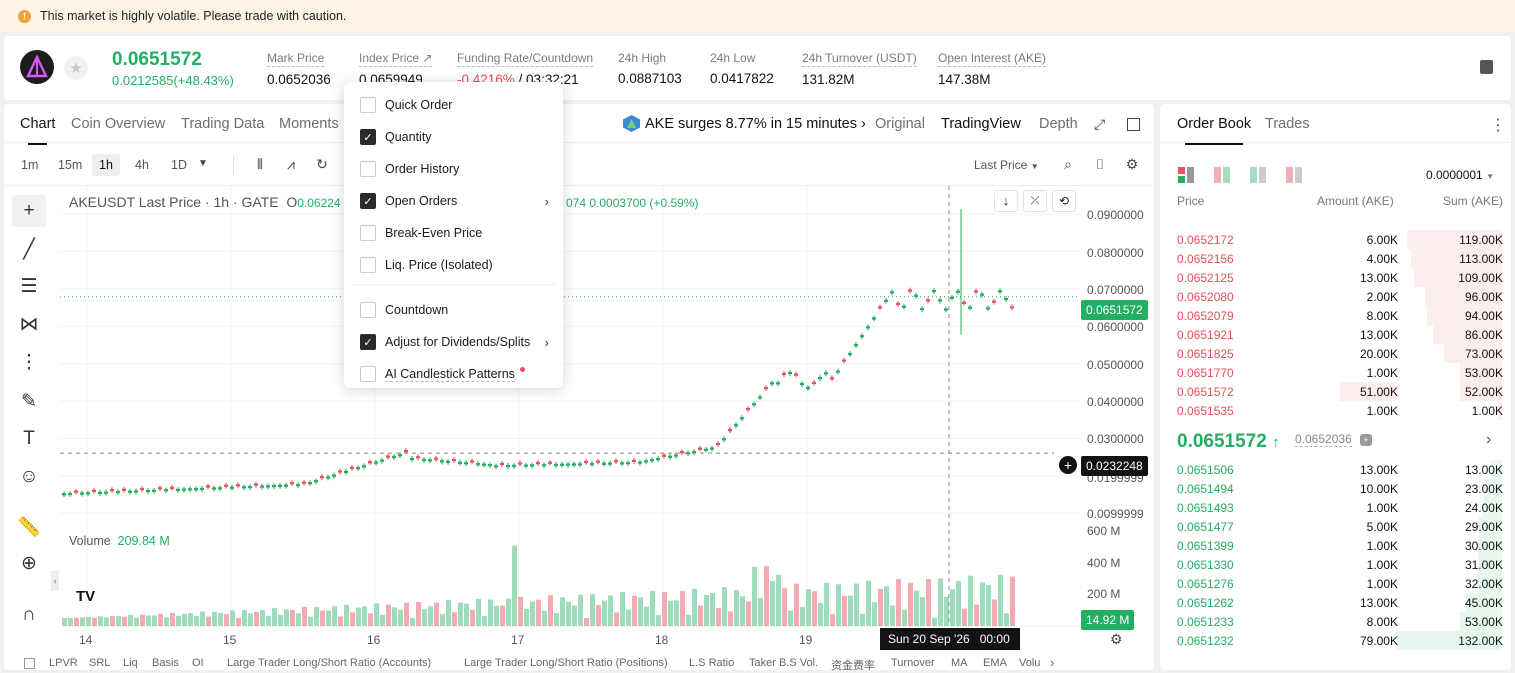 Image resolution: width=1515 pixels, height=673 pixels. What do you see at coordinates (453, 265) in the screenshot?
I see `menu-item: Liq. Price (Isolated)` at bounding box center [453, 265].